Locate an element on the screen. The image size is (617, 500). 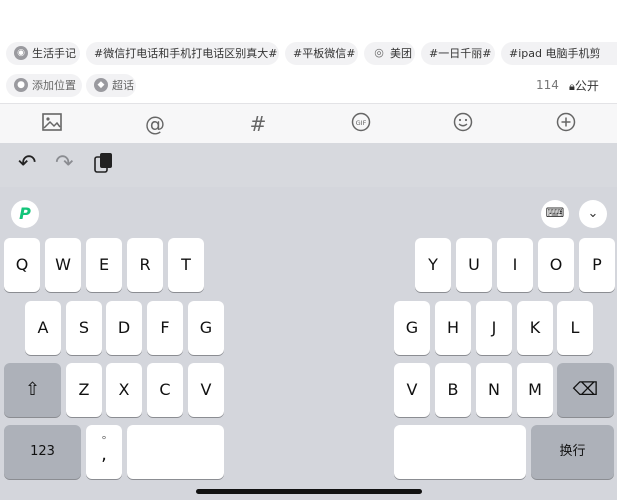
key-k: K is located at coordinates (535, 328).